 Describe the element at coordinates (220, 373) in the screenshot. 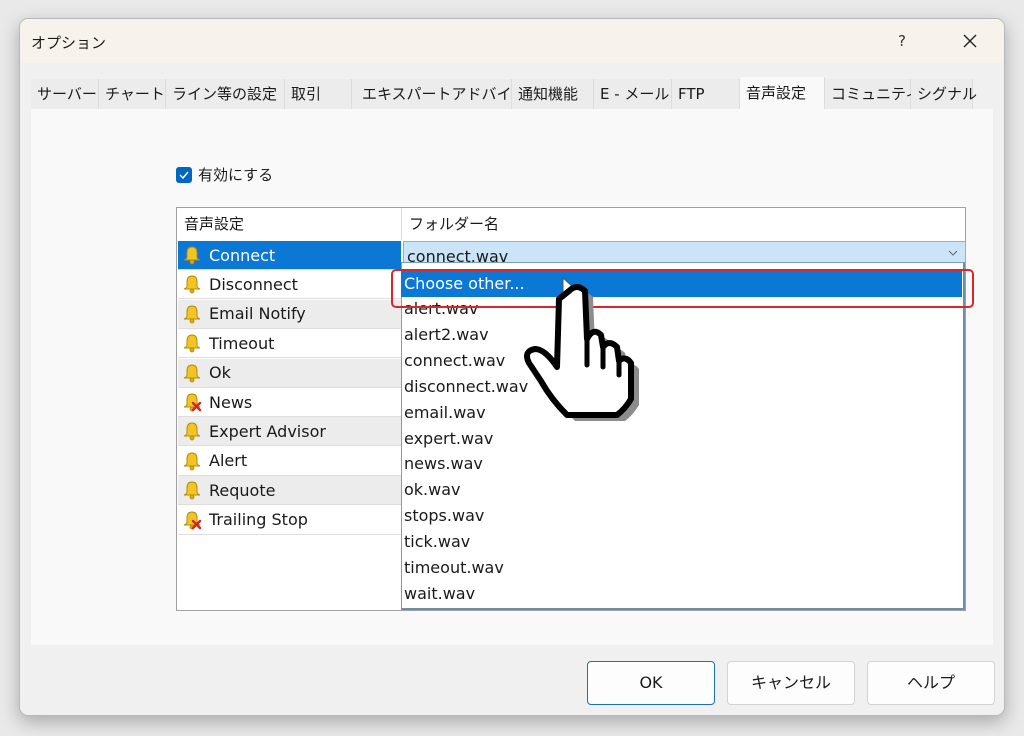

I see `sound-event-label: Ok` at that location.